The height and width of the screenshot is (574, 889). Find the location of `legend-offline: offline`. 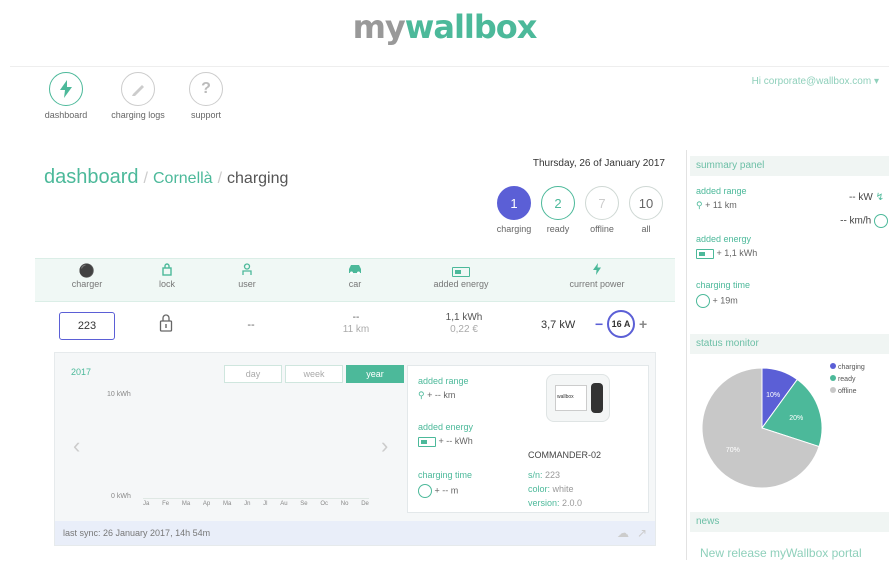

legend-offline: offline is located at coordinates (847, 392).